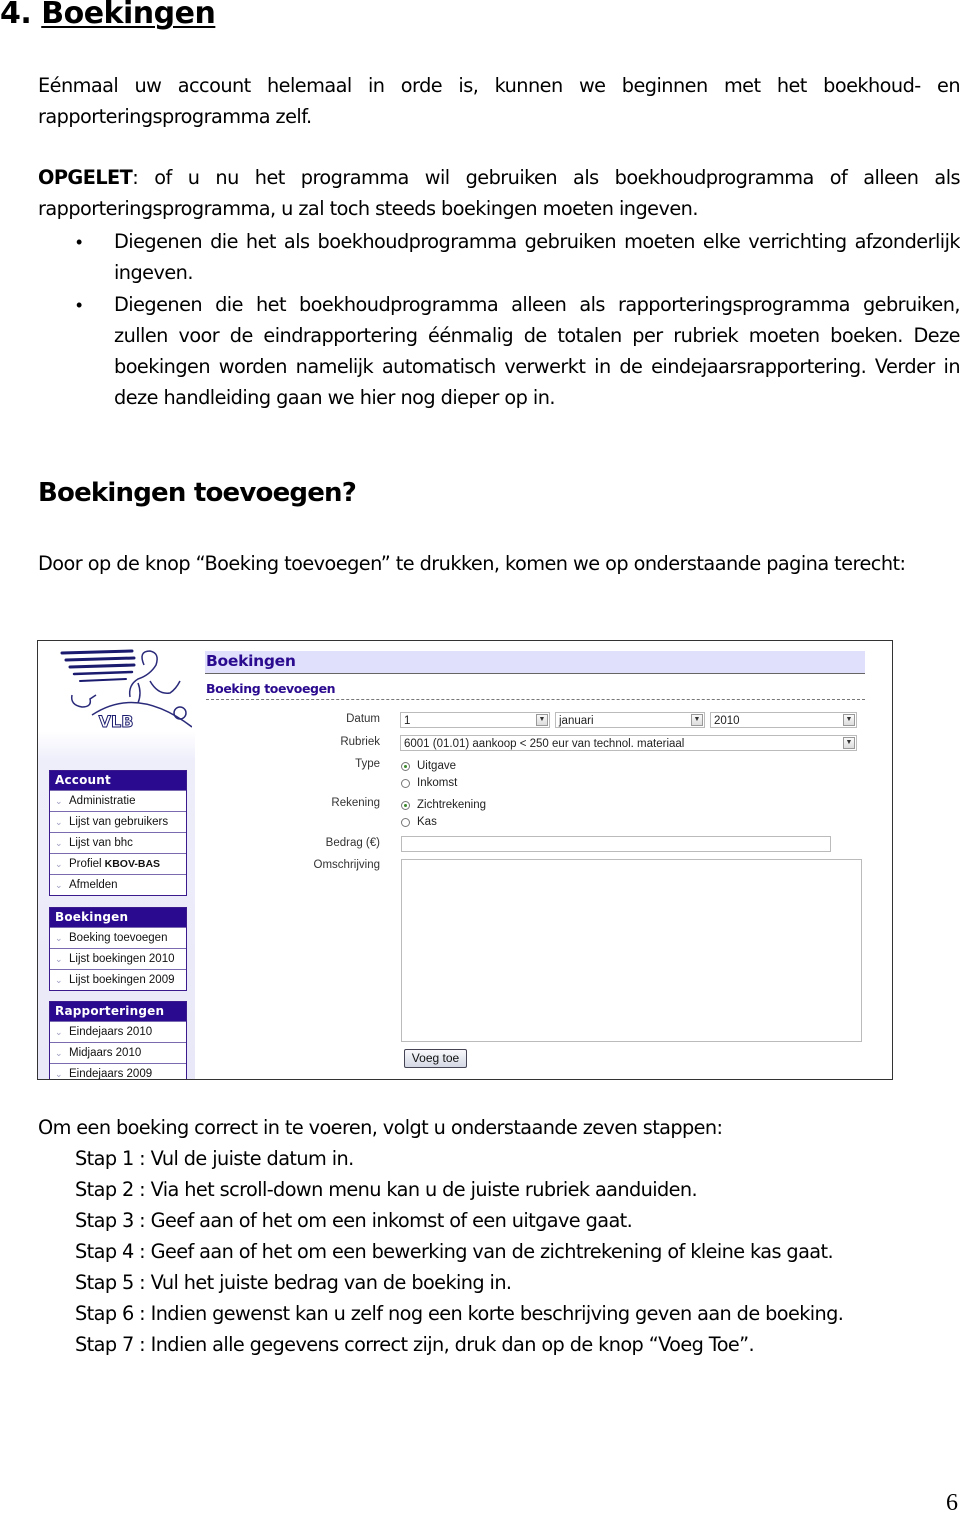 The image size is (960, 1517). I want to click on radio-label: Uitgave, so click(436, 766).